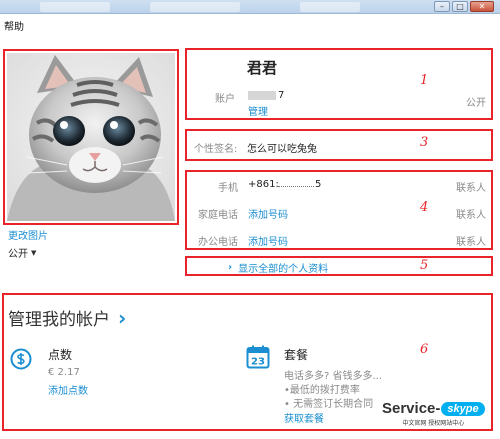  I want to click on window-controls: – □ ✕, so click(464, 6).